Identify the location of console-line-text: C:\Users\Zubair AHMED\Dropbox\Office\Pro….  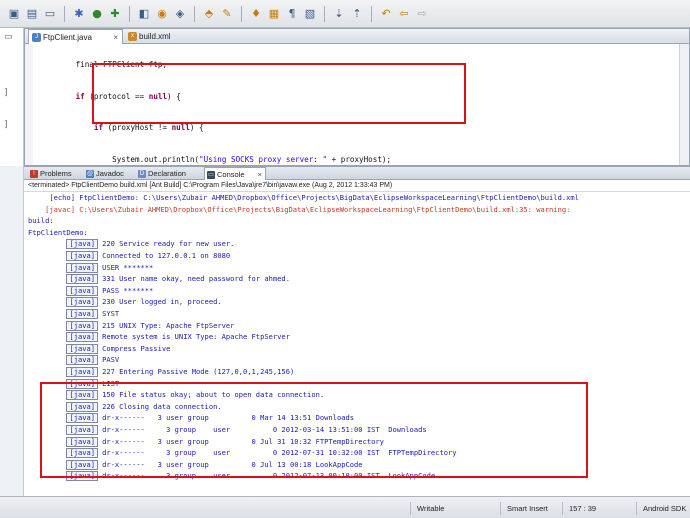
(325, 209).